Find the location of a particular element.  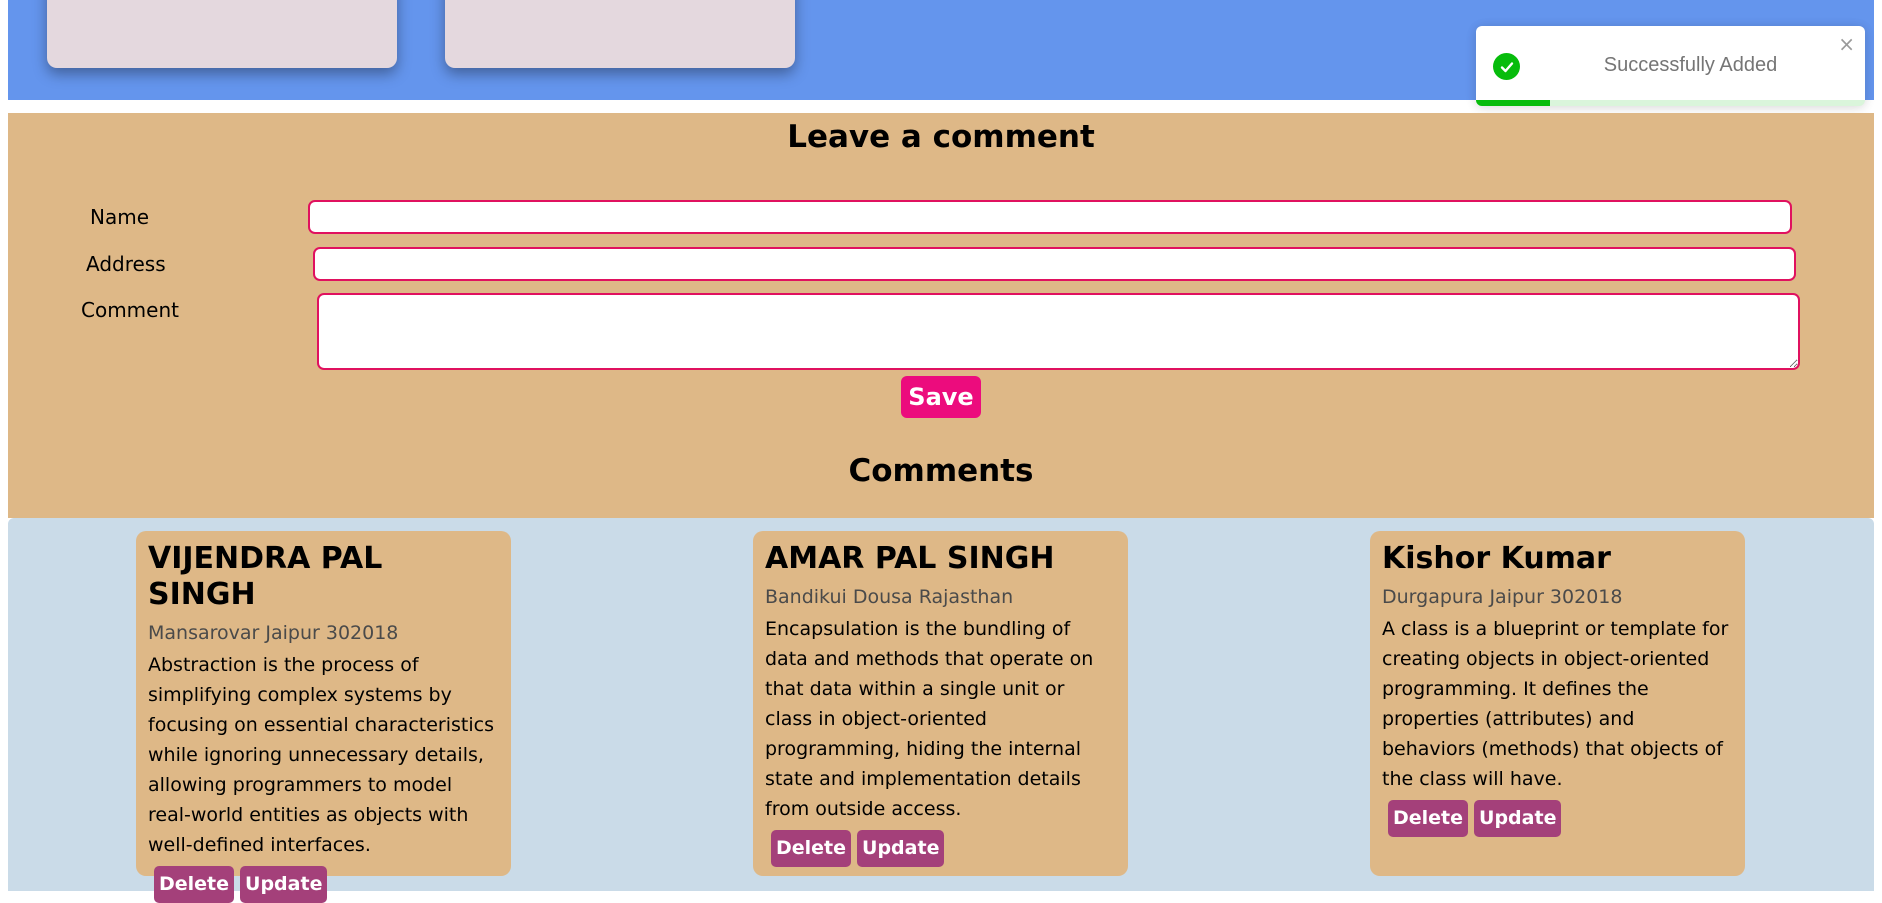

comment-address: Bandikui Dousa Rajasthan is located at coordinates (889, 597).